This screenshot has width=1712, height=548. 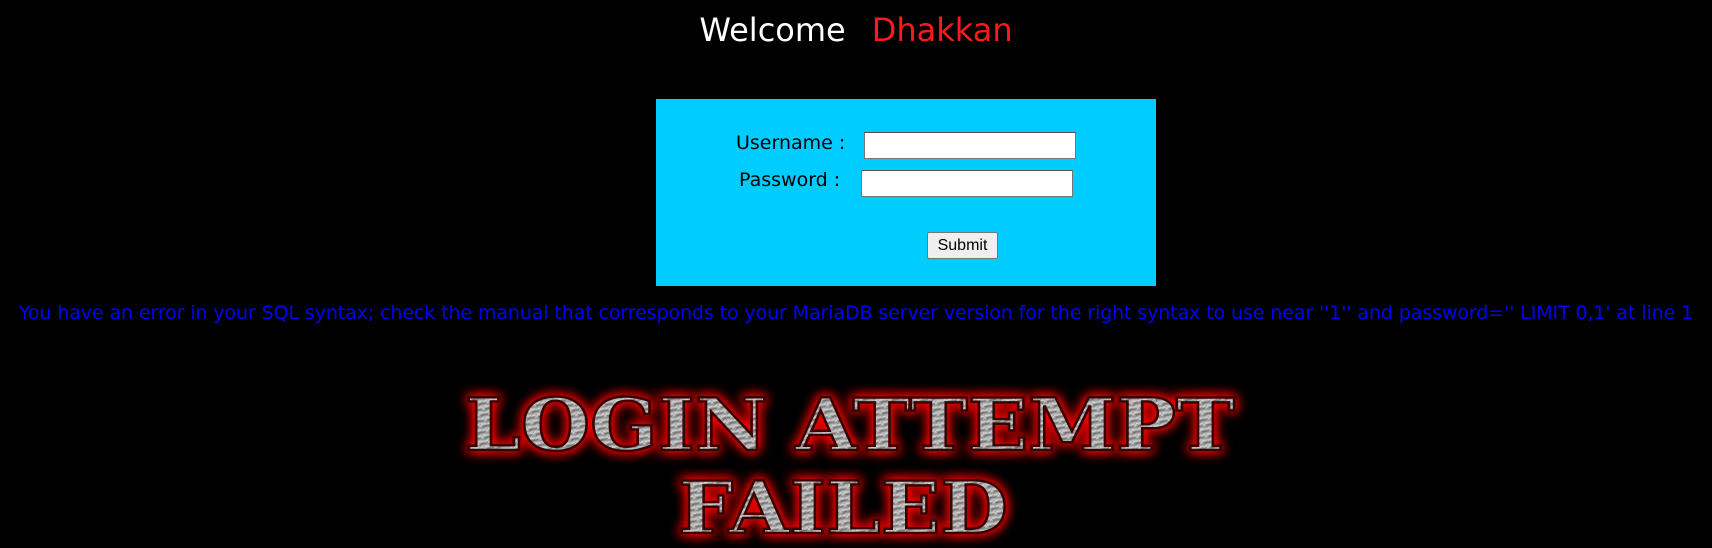 What do you see at coordinates (850, 424) in the screenshot?
I see `banner-line-1: LOGIN ATTEMPT` at bounding box center [850, 424].